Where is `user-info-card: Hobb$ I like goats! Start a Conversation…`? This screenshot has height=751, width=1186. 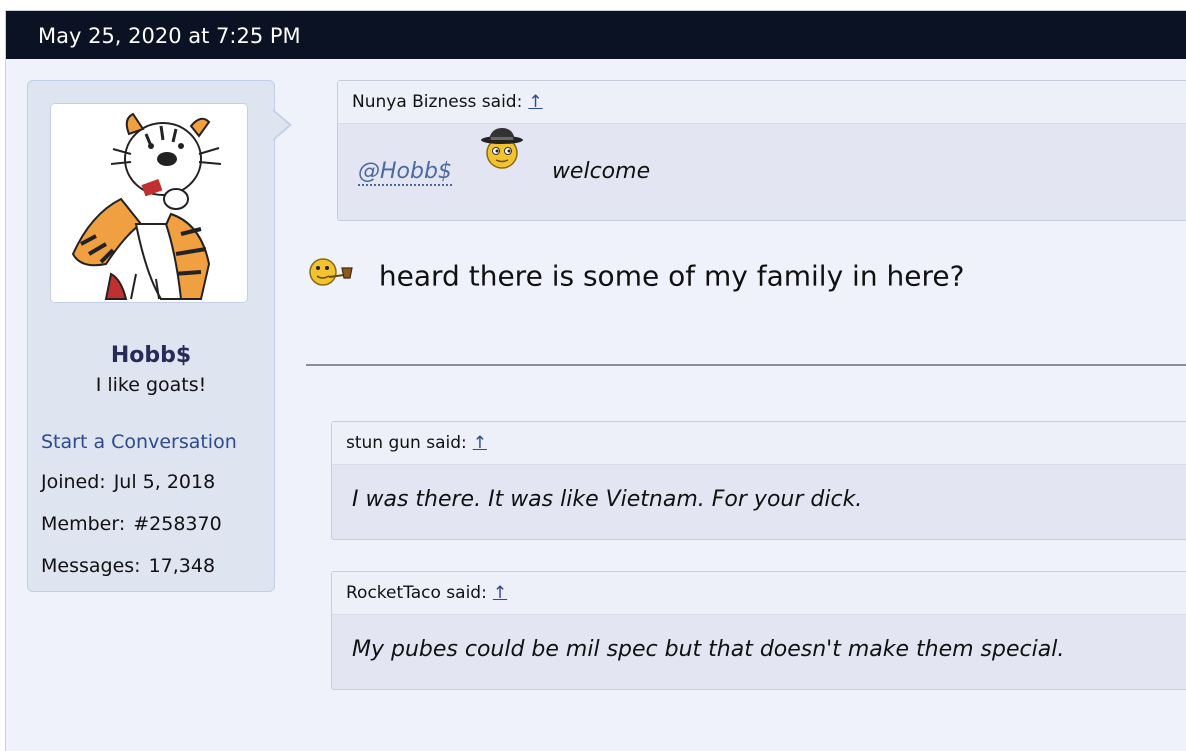
user-info-card: Hobb$ I like goats! Start a Conversation… is located at coordinates (151, 336).